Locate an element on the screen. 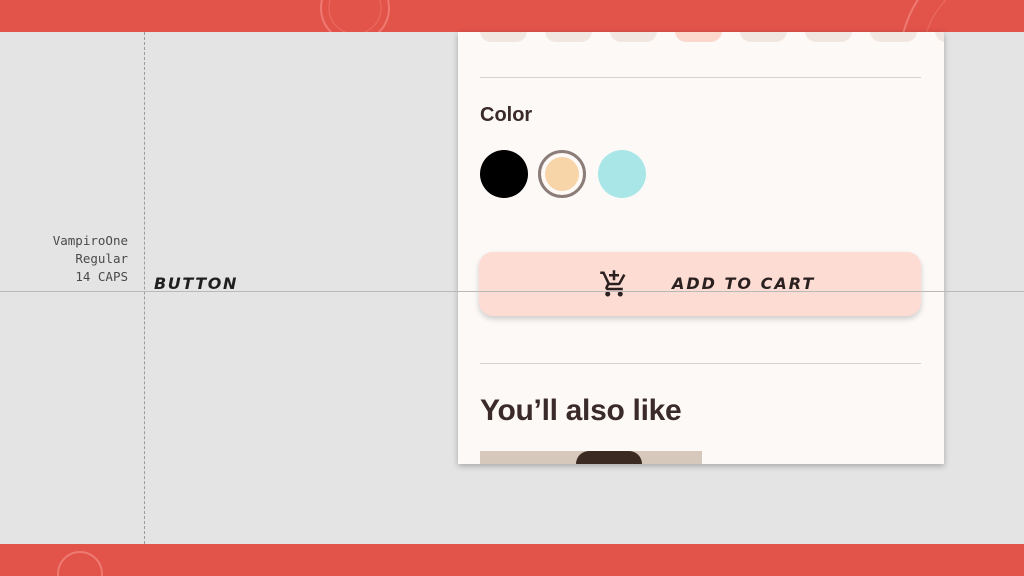  add-to-cart-button: ADD TO CART is located at coordinates (700, 284).